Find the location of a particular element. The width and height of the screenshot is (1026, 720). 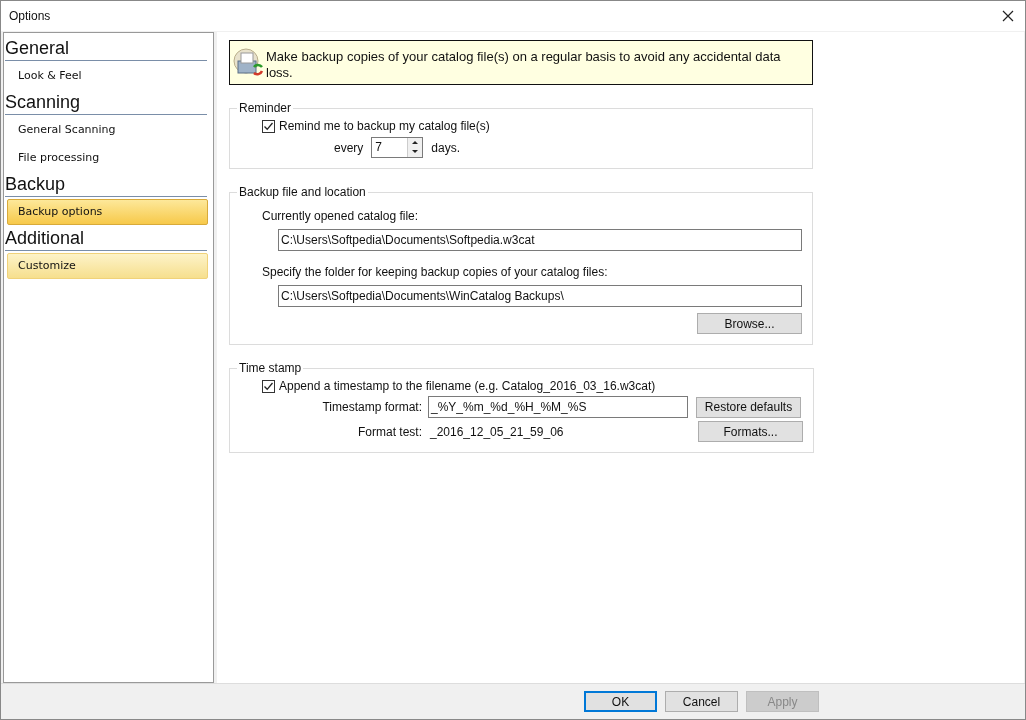

group-legend: Backup file and location is located at coordinates (302, 192).